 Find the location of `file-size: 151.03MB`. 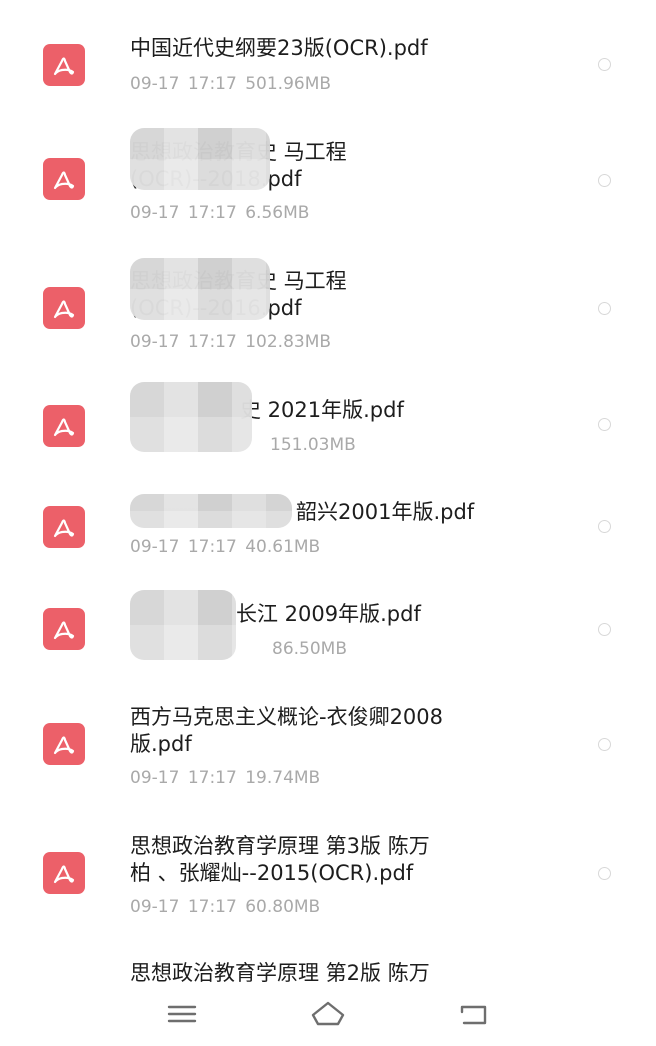

file-size: 151.03MB is located at coordinates (313, 445).